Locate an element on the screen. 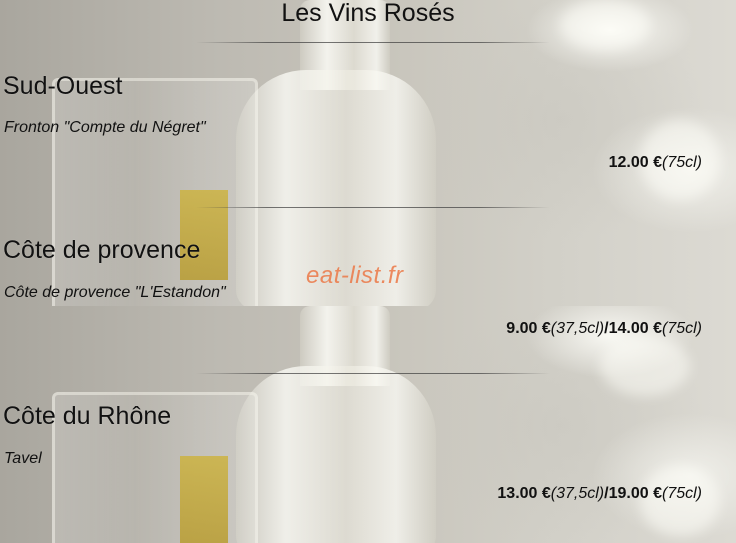 The height and width of the screenshot is (543, 736). wine-price: 12.00 €(75cl) is located at coordinates (655, 163).